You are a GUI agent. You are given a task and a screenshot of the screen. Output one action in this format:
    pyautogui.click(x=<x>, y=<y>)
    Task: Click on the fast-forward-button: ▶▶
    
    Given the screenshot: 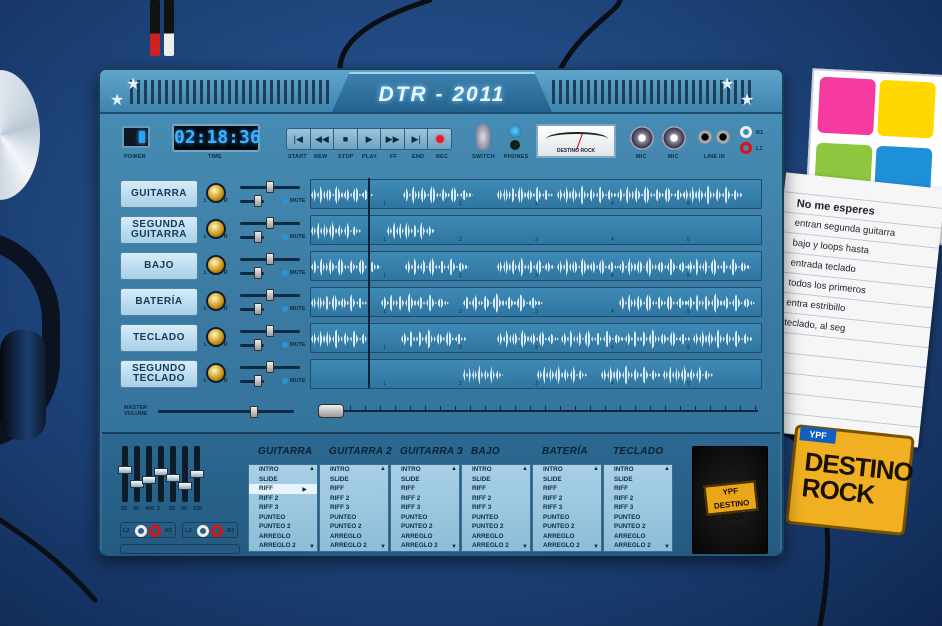 What is the action you would take?
    pyautogui.click(x=393, y=139)
    